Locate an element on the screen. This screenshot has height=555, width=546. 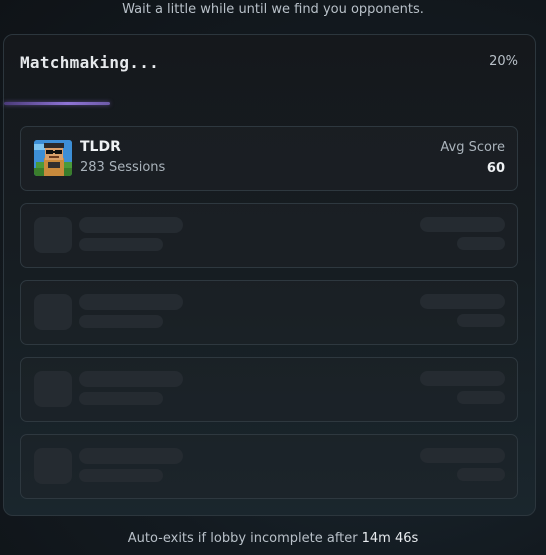
progress-bar is located at coordinates (269, 103).